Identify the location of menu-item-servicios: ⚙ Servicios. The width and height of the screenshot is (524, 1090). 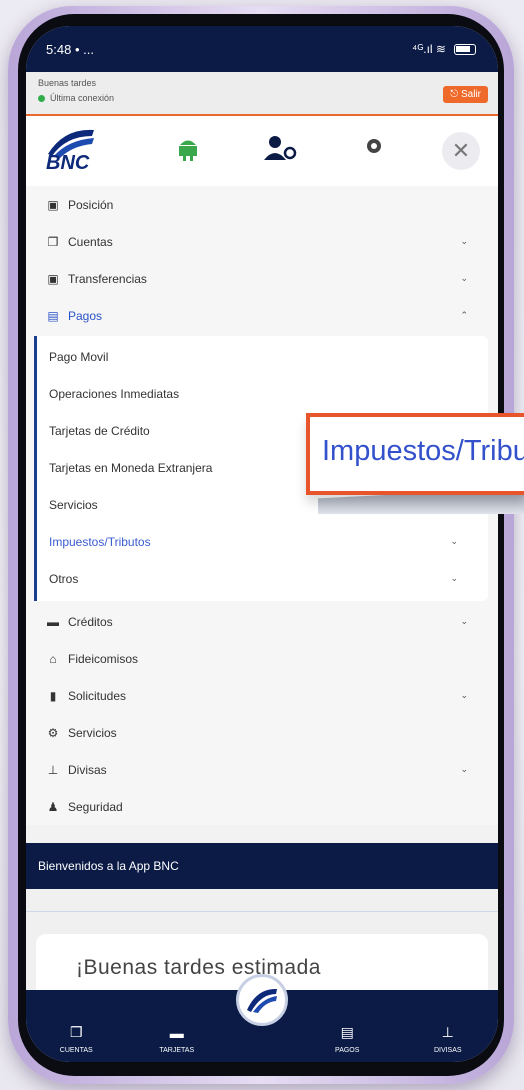
(262, 732).